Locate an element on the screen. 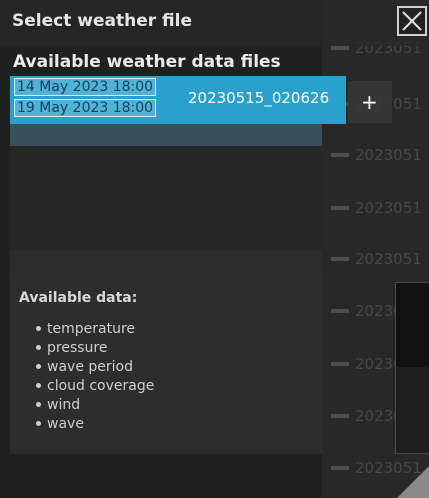 The image size is (429, 498). files-section-title: Available weather data files is located at coordinates (147, 62).